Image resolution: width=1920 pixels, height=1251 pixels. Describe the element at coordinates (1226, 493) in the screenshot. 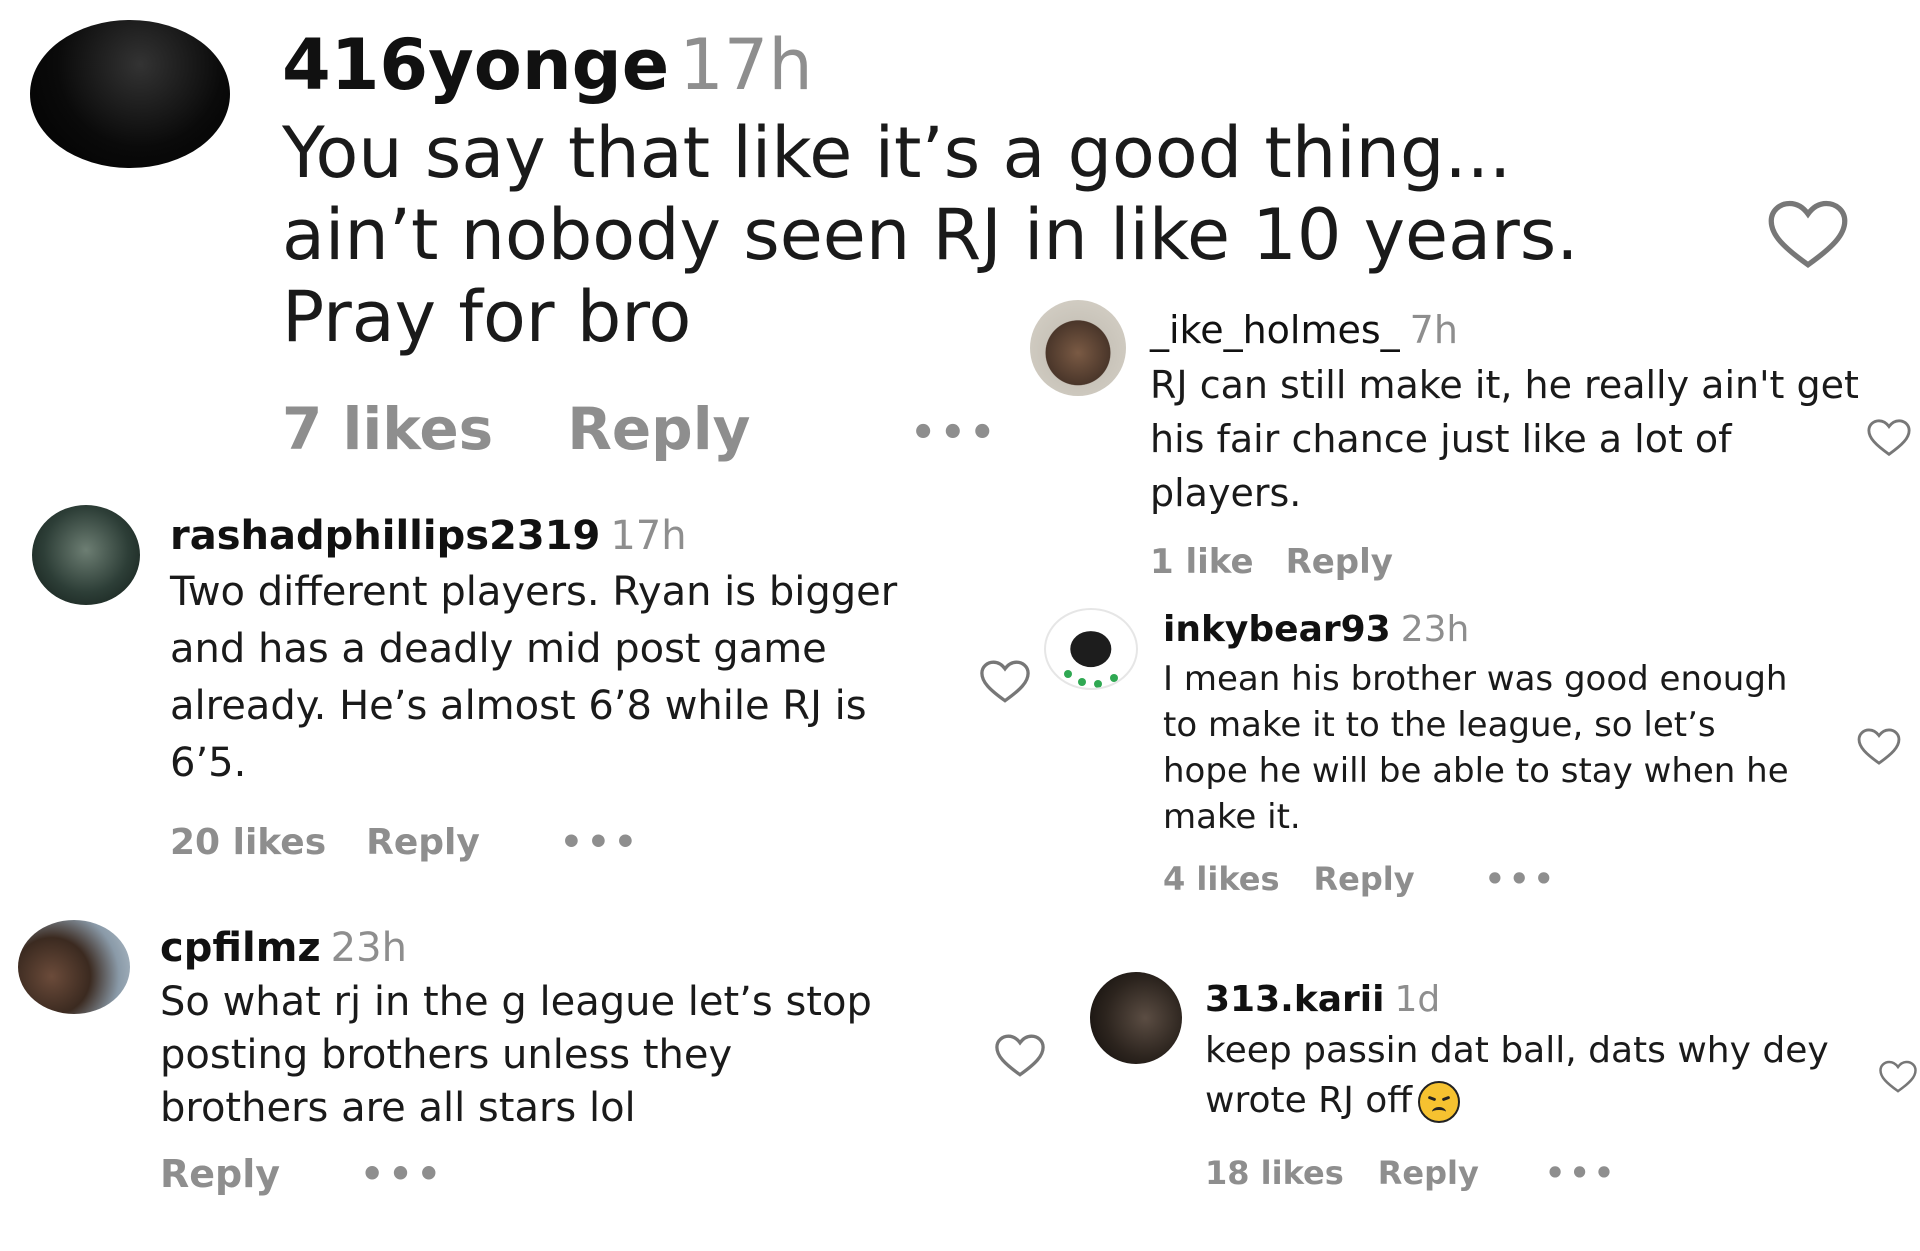

I see `comment-text-line: players.` at that location.